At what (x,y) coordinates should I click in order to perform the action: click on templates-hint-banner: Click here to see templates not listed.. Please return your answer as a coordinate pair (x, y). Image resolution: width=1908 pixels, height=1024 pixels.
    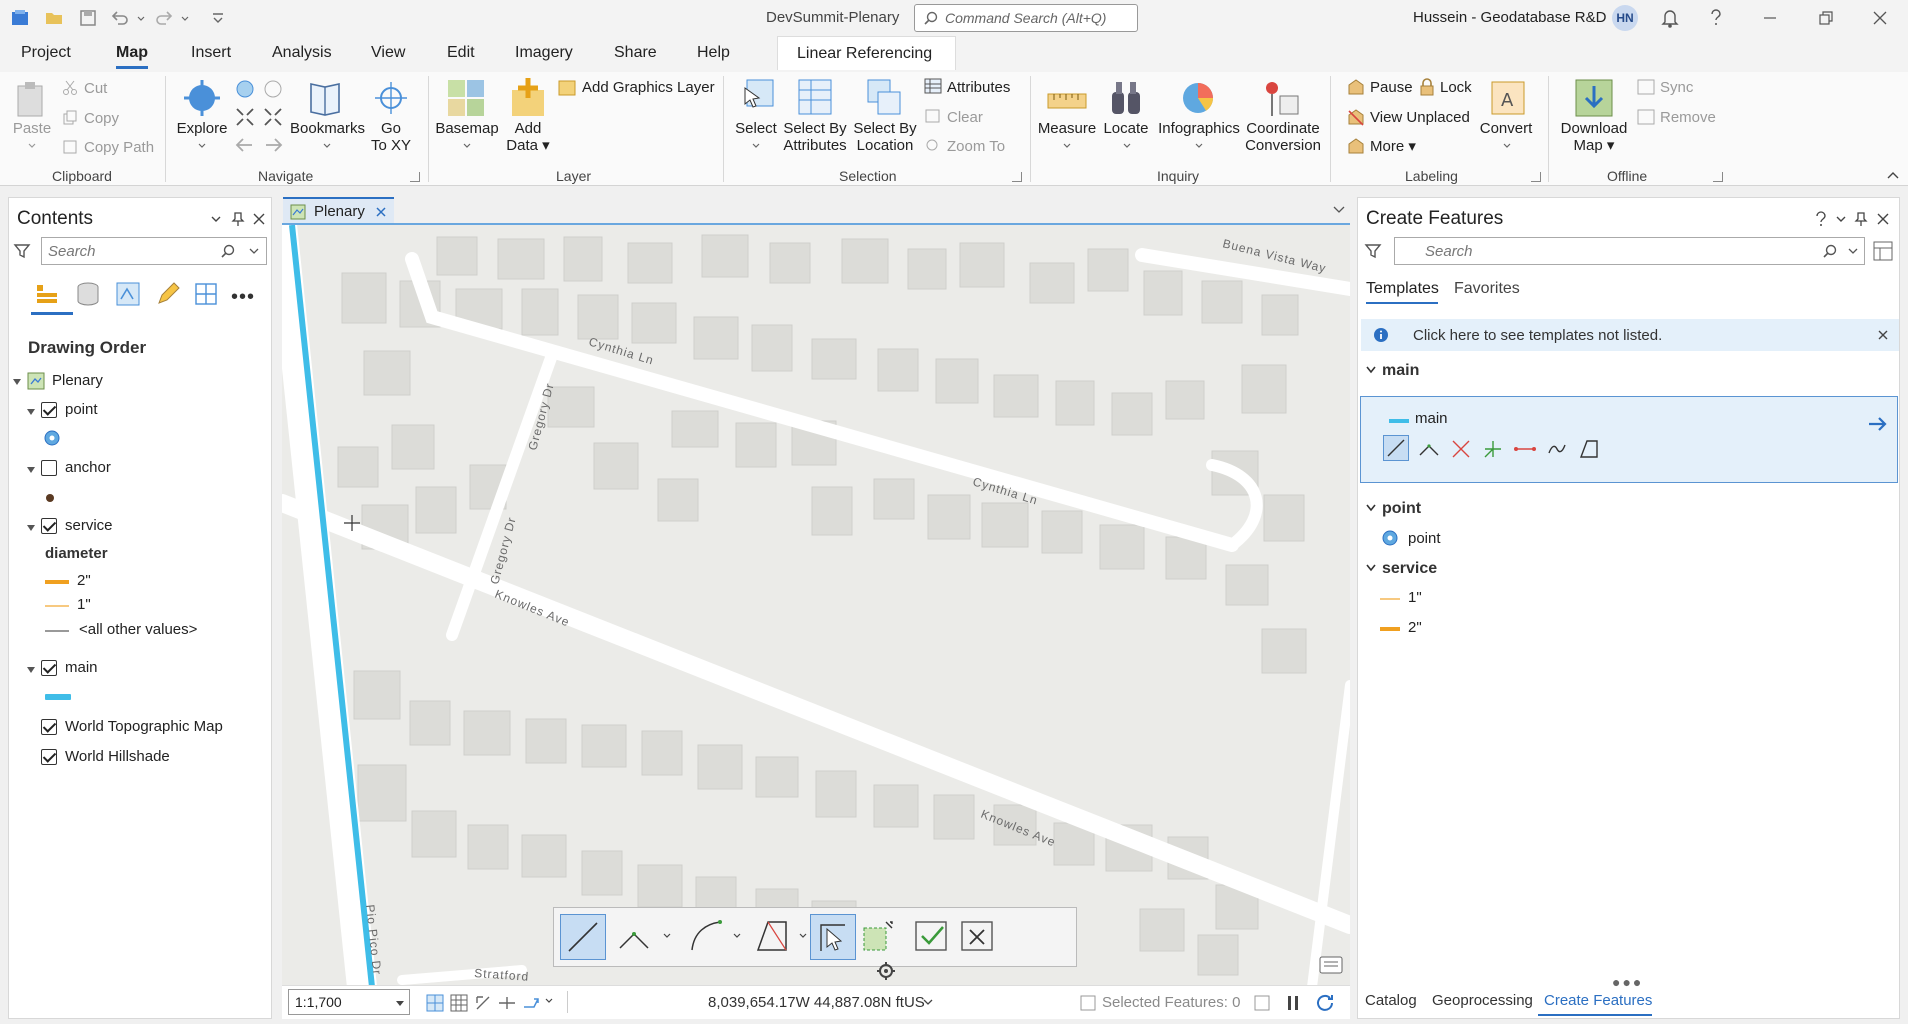
    Looking at the image, I should click on (1630, 335).